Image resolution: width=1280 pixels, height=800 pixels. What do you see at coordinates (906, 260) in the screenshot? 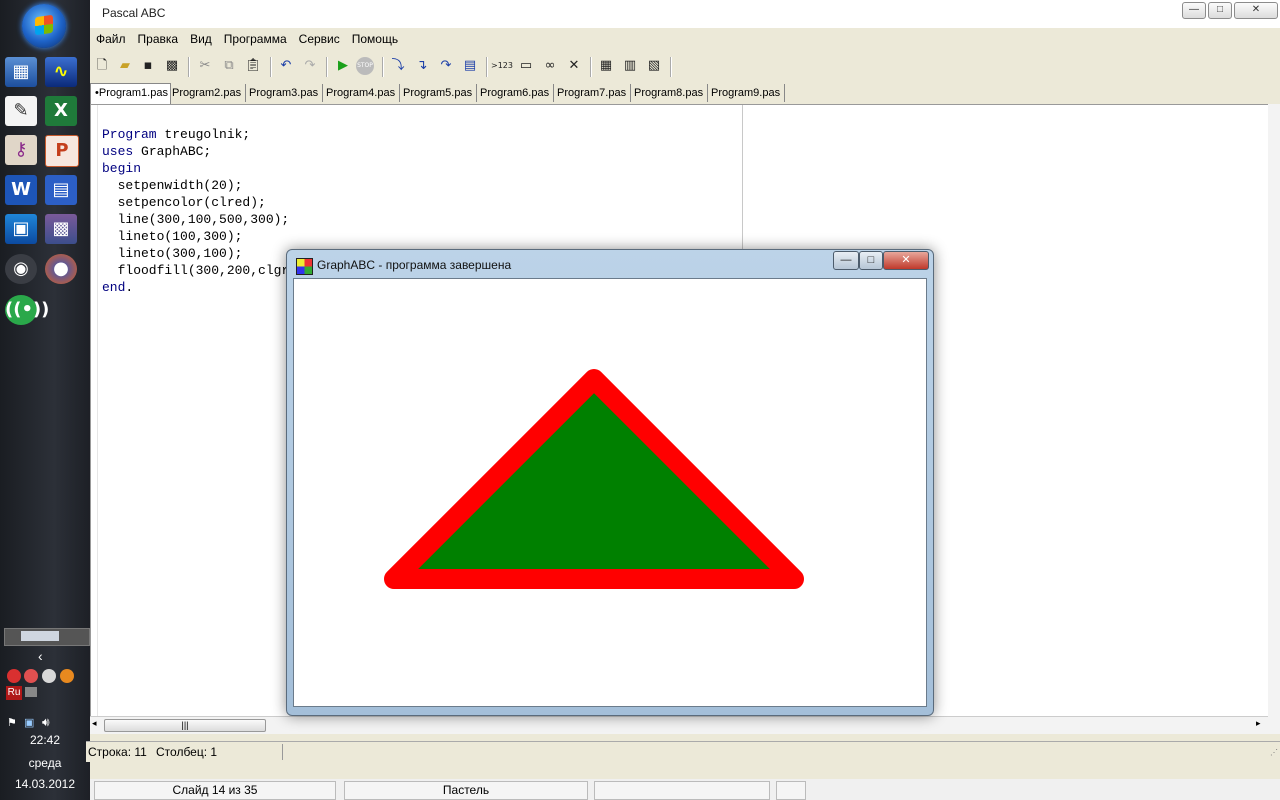
I see `graph-close-button: ✕` at bounding box center [906, 260].